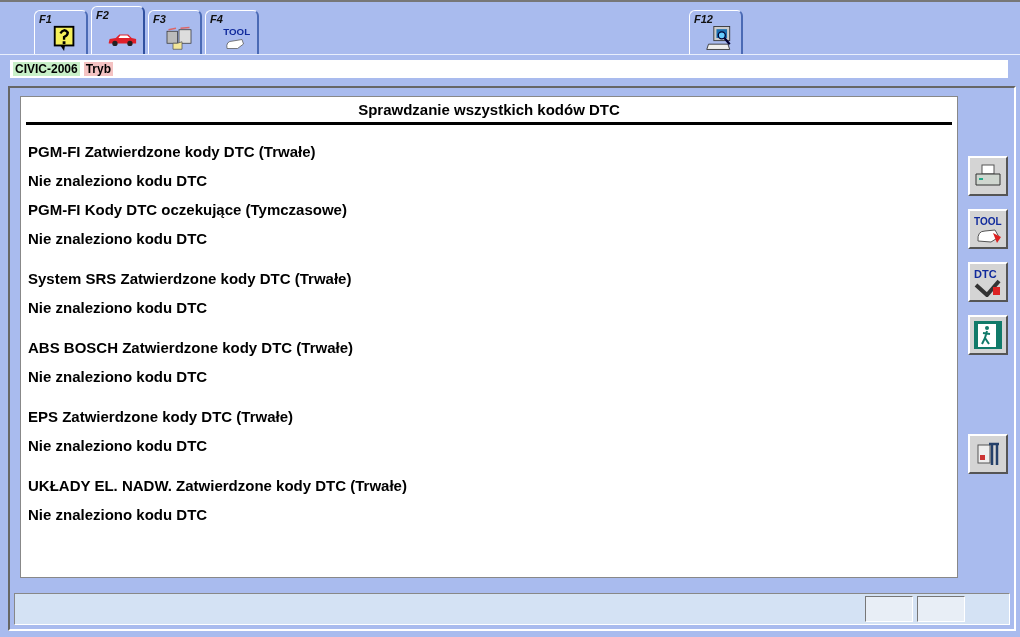 Image resolution: width=1020 pixels, height=637 pixels. Describe the element at coordinates (191, 348) in the screenshot. I see `system-heading: ABS BOSCH Zatwierdzone kody DTC (Trwałe)` at that location.